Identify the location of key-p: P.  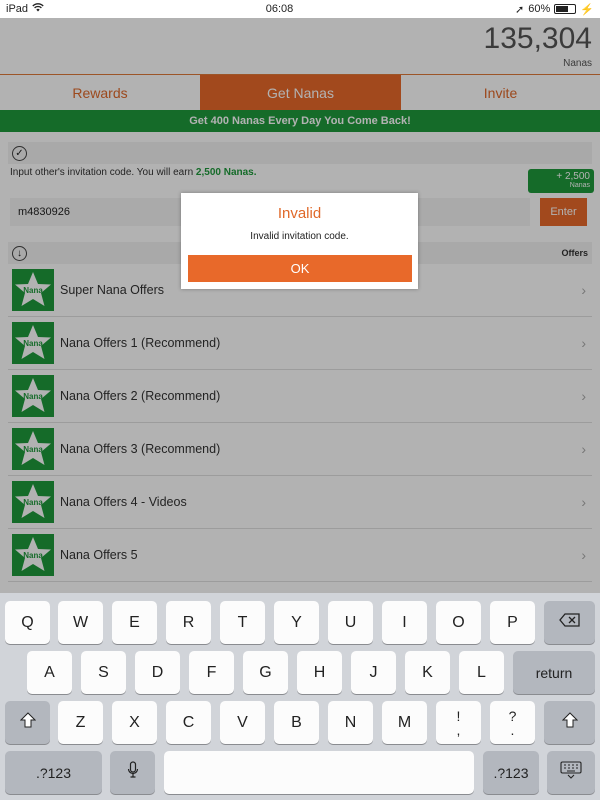
(512, 622).